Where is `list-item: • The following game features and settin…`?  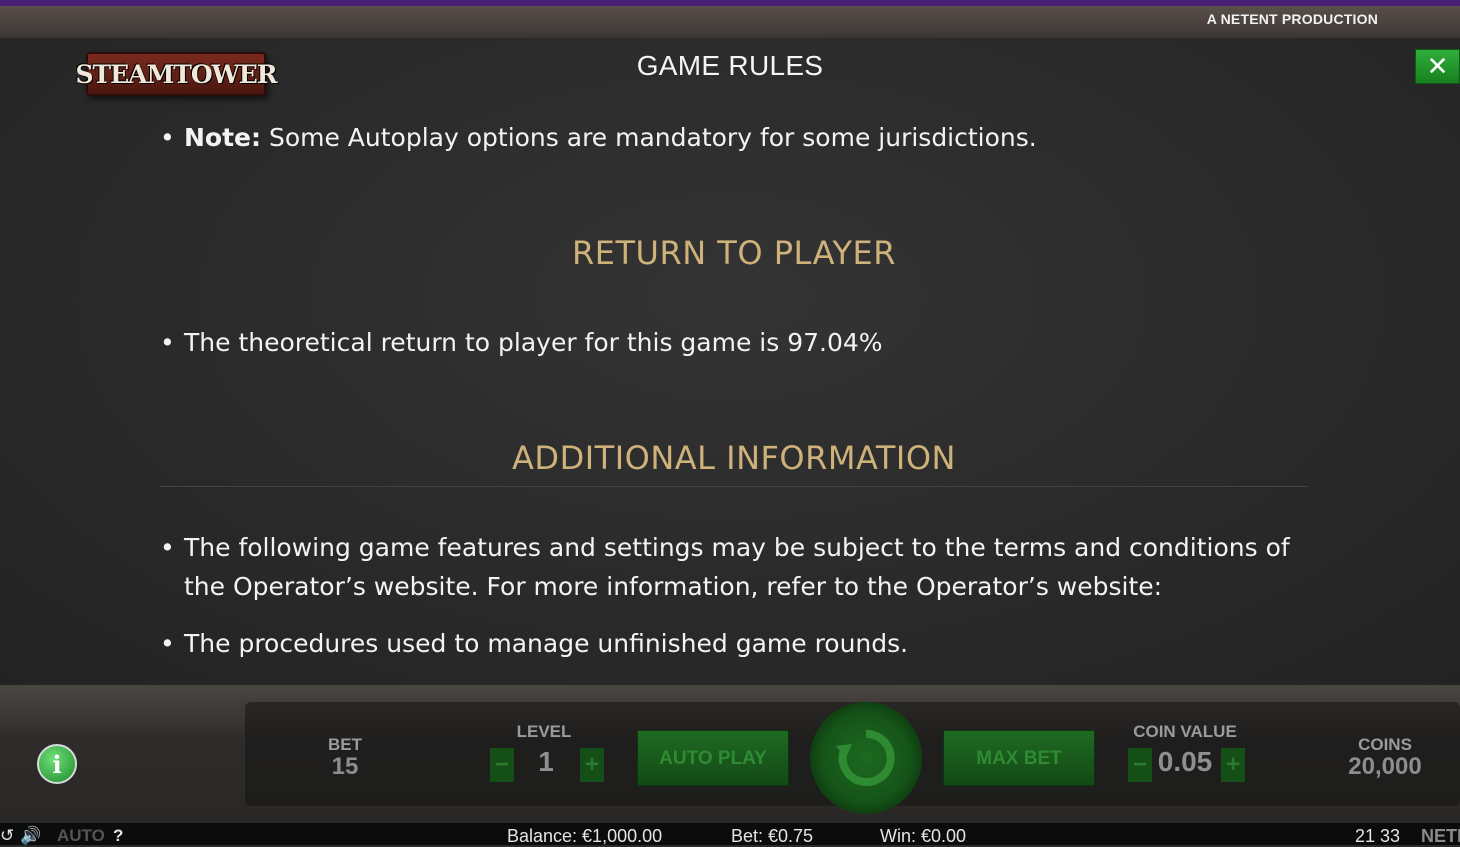 list-item: • The following game features and settin… is located at coordinates (734, 567).